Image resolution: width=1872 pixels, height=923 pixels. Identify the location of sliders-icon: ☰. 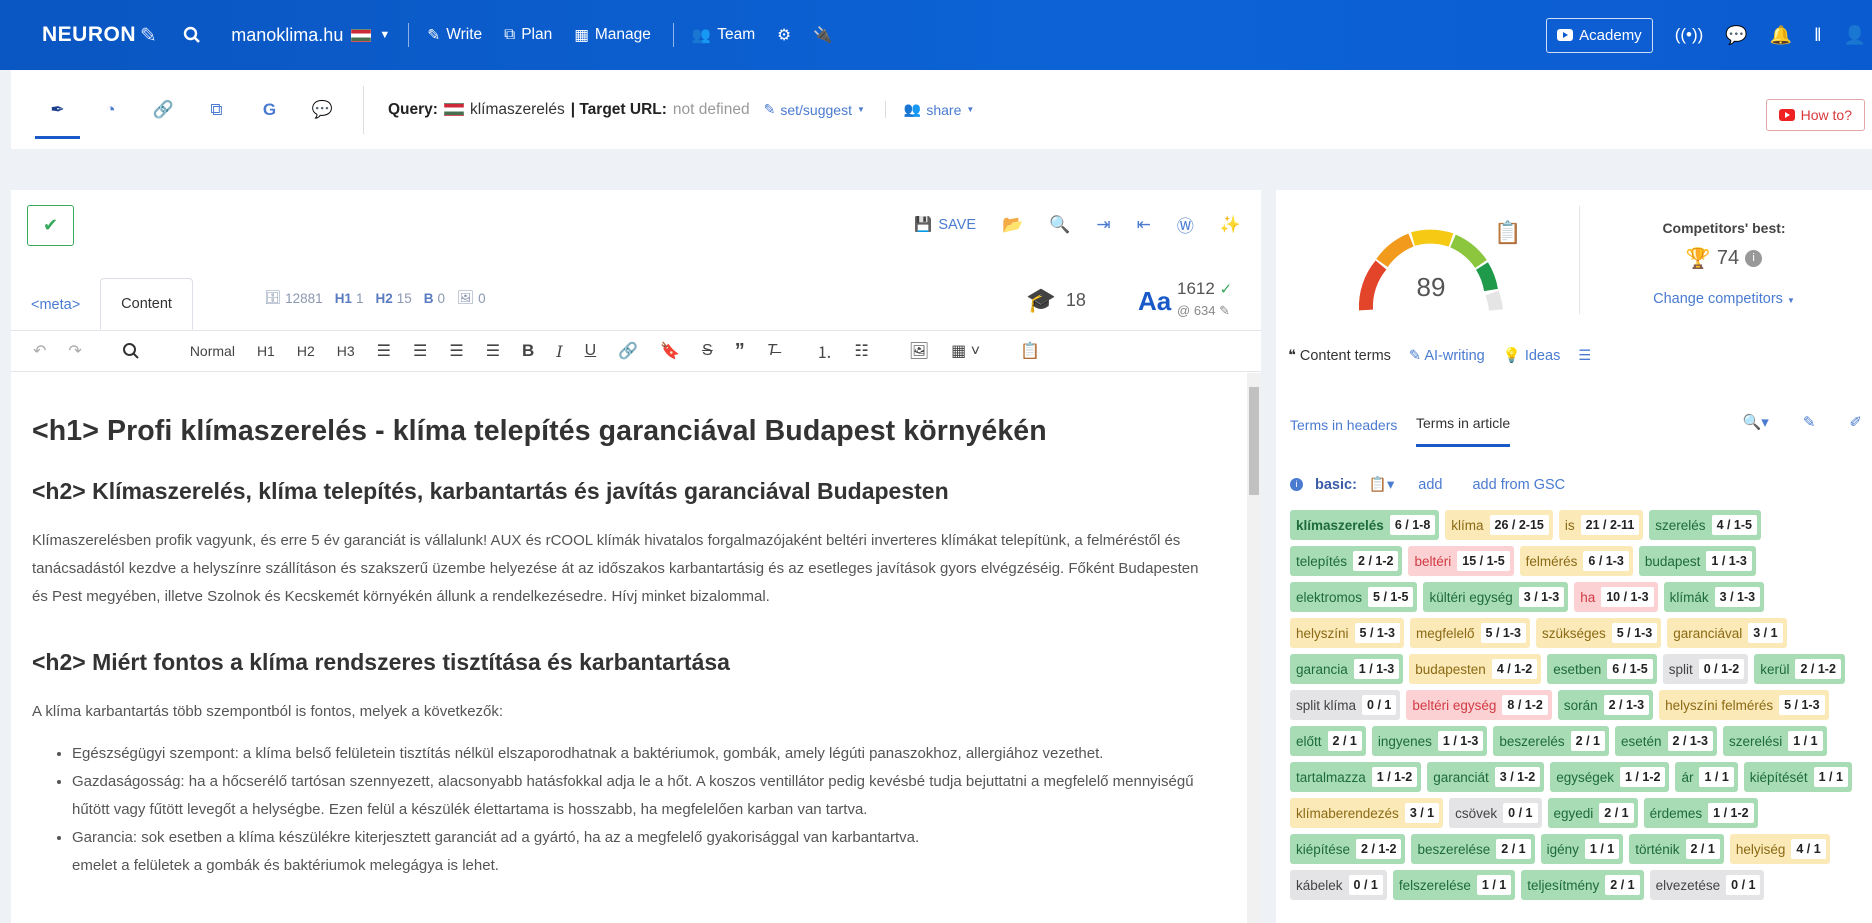
(1584, 356).